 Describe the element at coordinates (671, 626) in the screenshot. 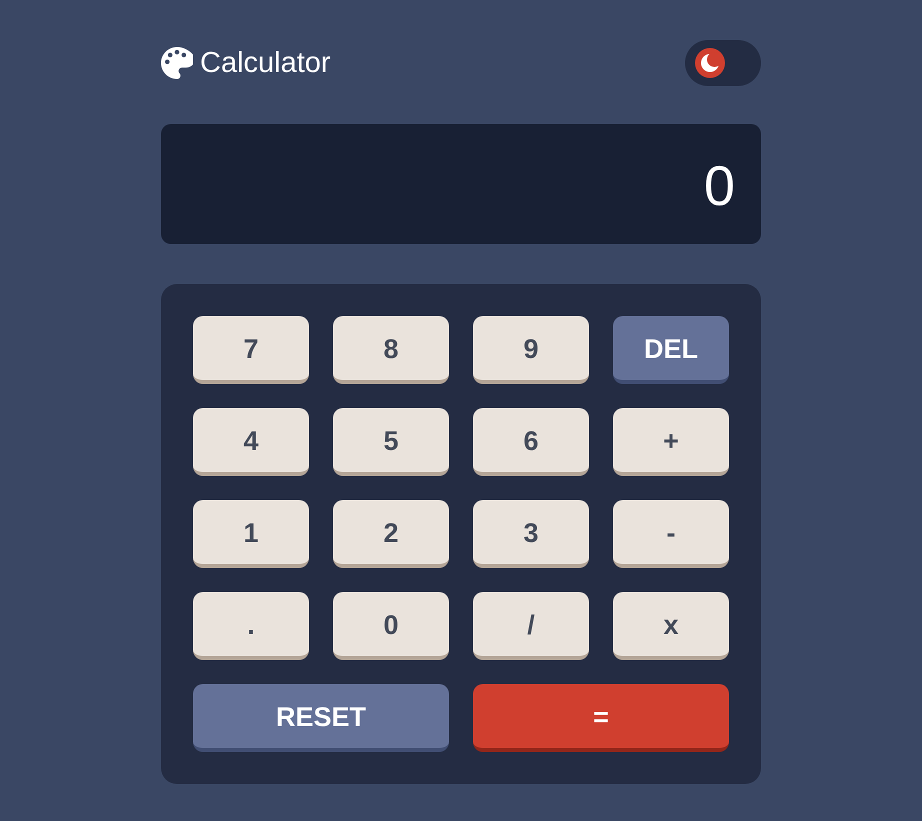

I see `key-button: x` at that location.